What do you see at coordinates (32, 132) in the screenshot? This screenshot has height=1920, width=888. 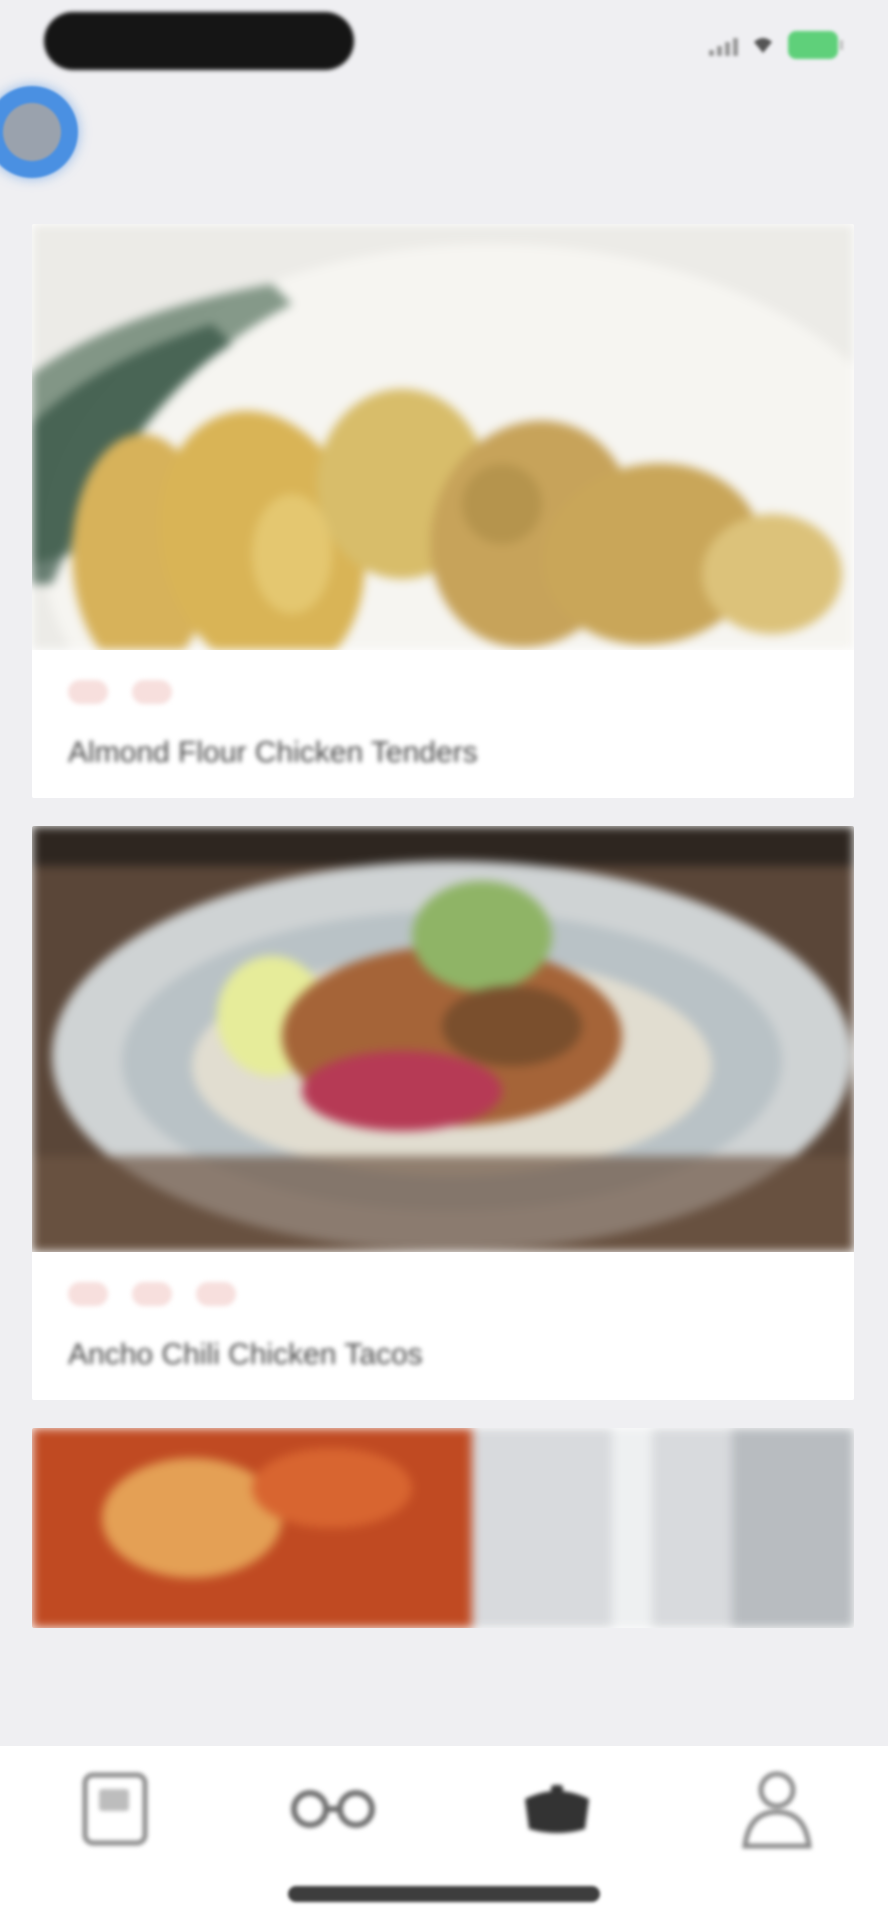 I see `assistive-touch-icon` at bounding box center [32, 132].